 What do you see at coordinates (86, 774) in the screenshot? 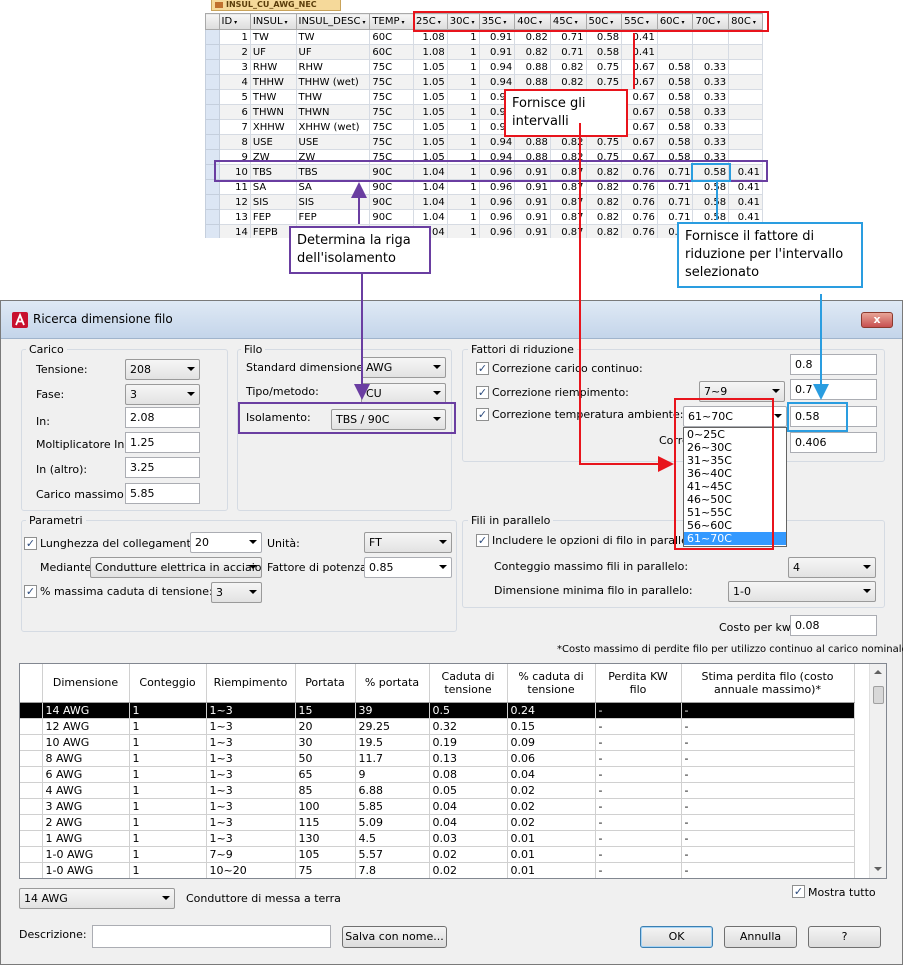
I see `grid-cell: 6 AWG` at bounding box center [86, 774].